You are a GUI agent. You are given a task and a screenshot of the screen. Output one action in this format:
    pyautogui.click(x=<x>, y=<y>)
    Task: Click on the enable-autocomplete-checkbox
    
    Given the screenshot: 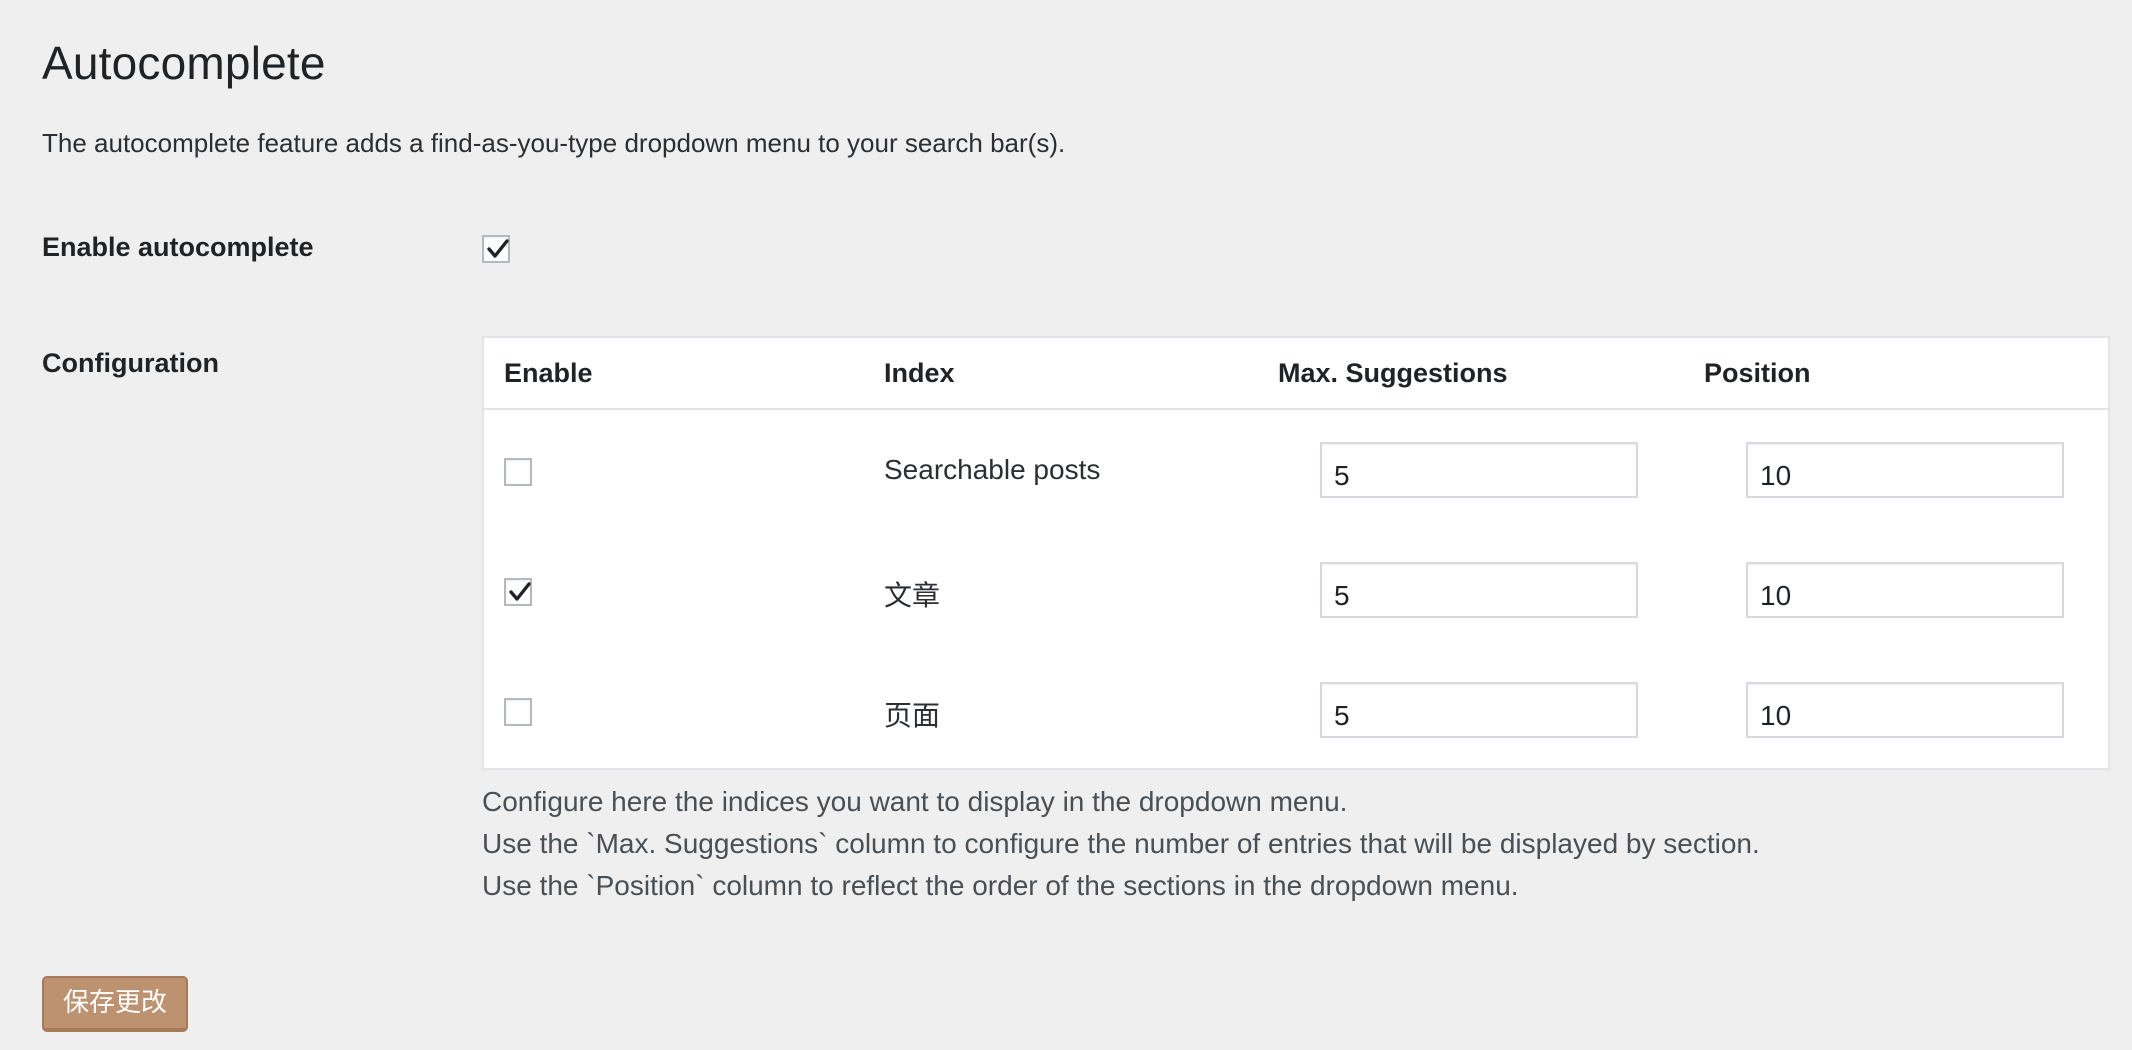 What is the action you would take?
    pyautogui.click(x=496, y=249)
    